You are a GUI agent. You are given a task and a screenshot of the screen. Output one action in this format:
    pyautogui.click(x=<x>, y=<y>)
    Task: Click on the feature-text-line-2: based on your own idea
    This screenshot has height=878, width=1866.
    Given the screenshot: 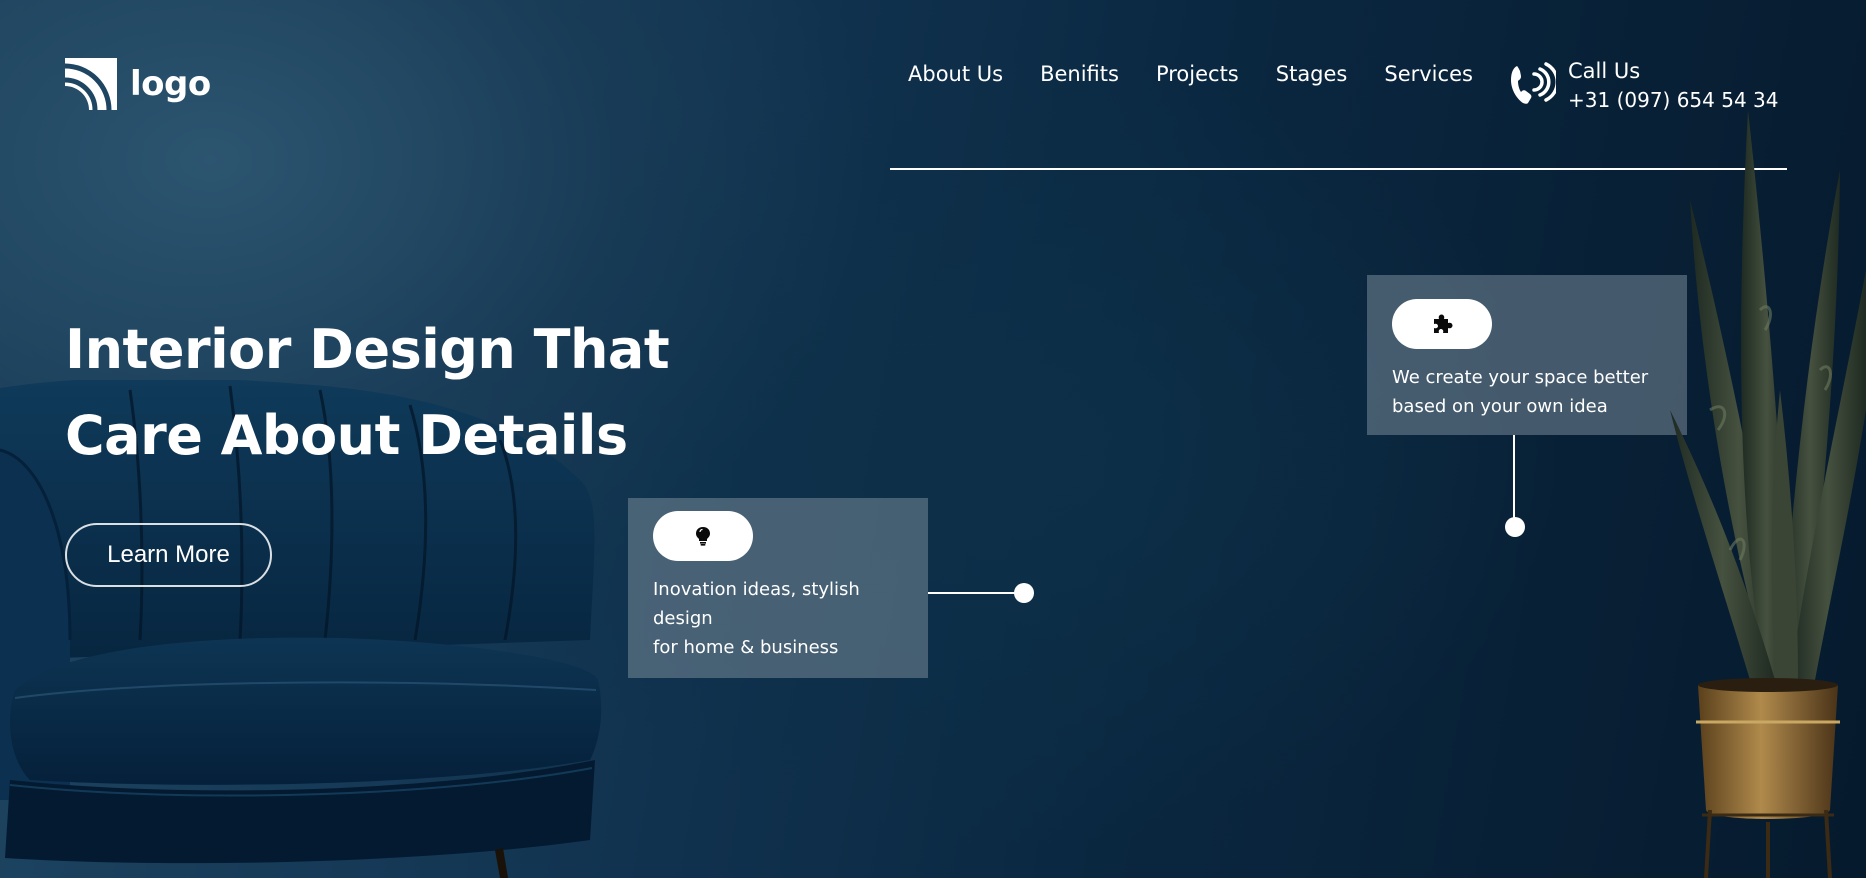 What is the action you would take?
    pyautogui.click(x=1500, y=406)
    